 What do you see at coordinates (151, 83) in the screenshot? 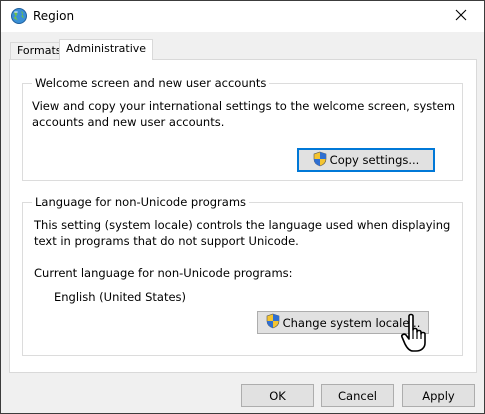
I see `welcome-group-title: Welcome screen and new user accounts` at bounding box center [151, 83].